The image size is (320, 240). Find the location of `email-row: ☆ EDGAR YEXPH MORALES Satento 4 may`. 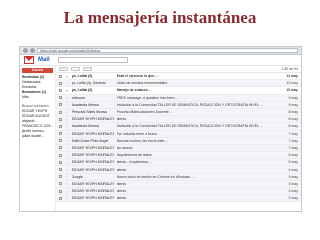

email-row: ☆ EDGAR YEXPH MORALES Satento 4 may is located at coordinates (178, 170).